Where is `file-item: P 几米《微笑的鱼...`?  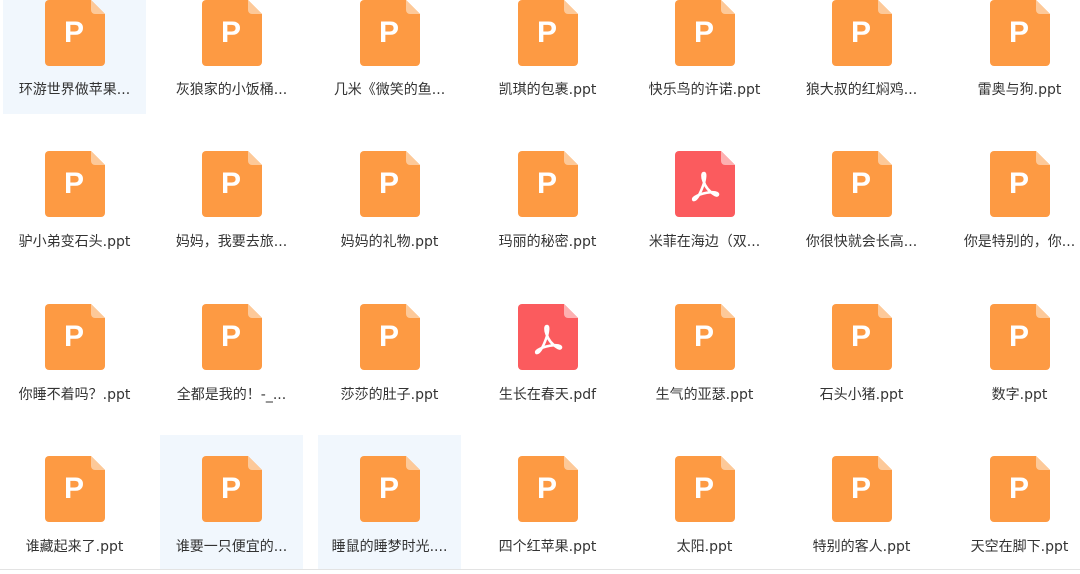 file-item: P 几米《微笑的鱼... is located at coordinates (389, 57).